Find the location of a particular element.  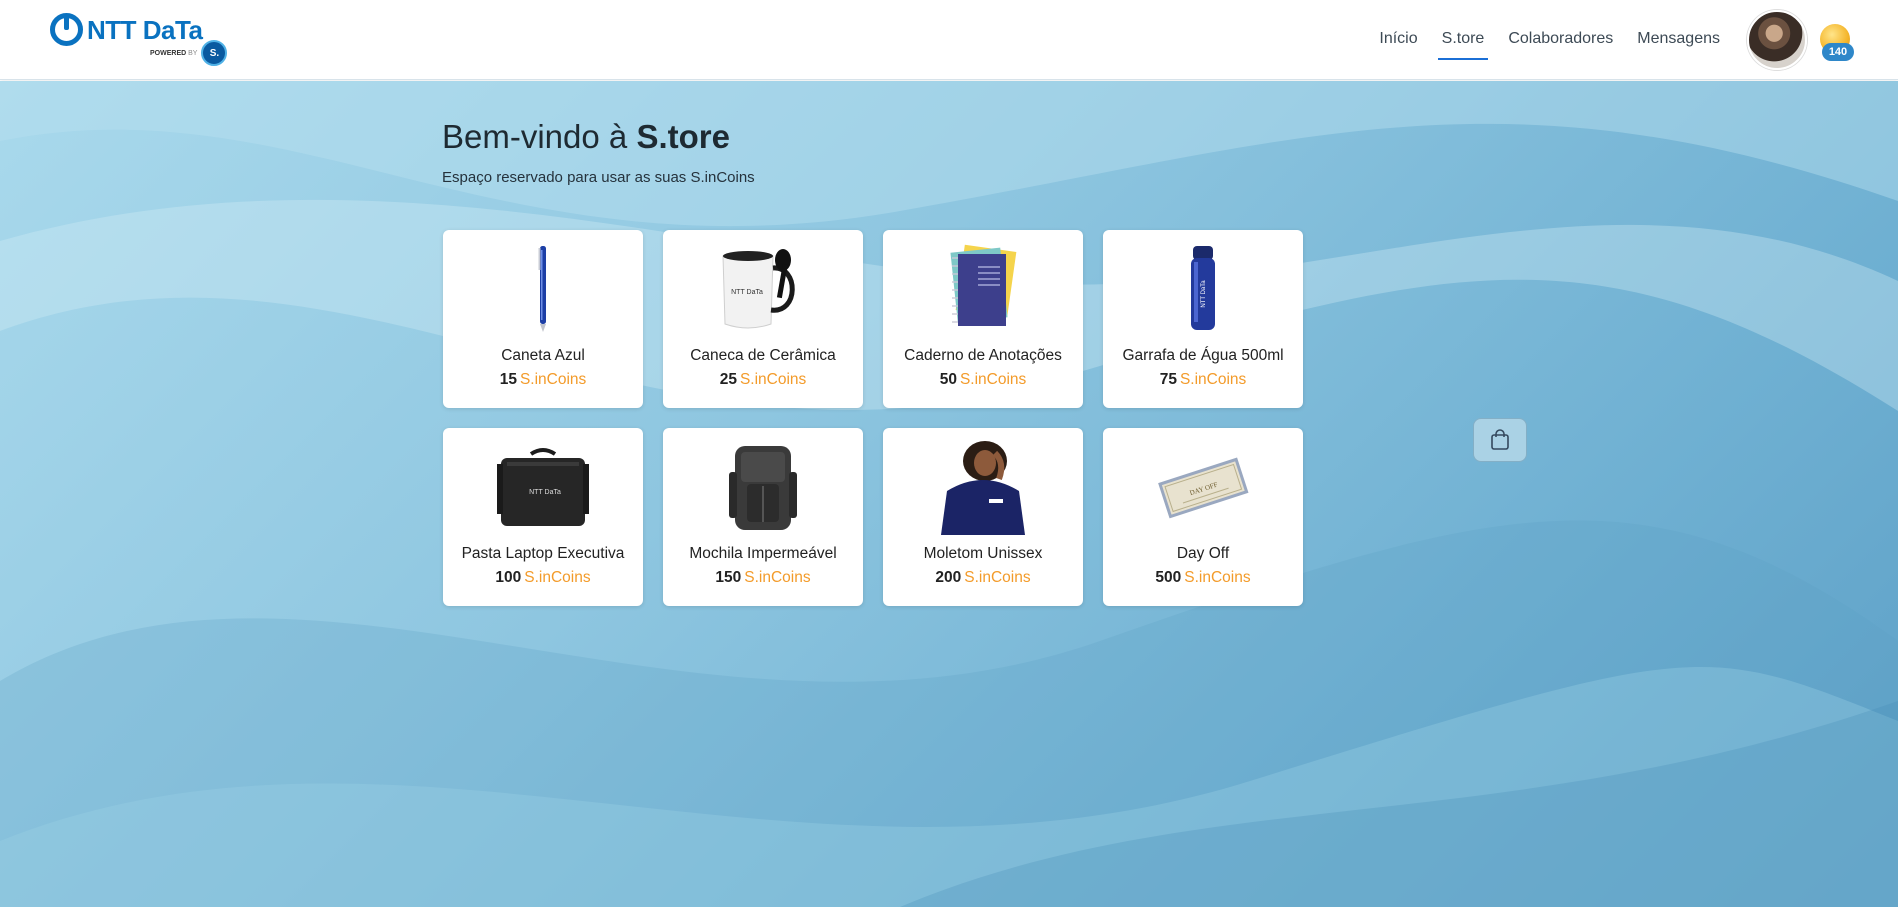

product-name: Day Off is located at coordinates (1203, 553).